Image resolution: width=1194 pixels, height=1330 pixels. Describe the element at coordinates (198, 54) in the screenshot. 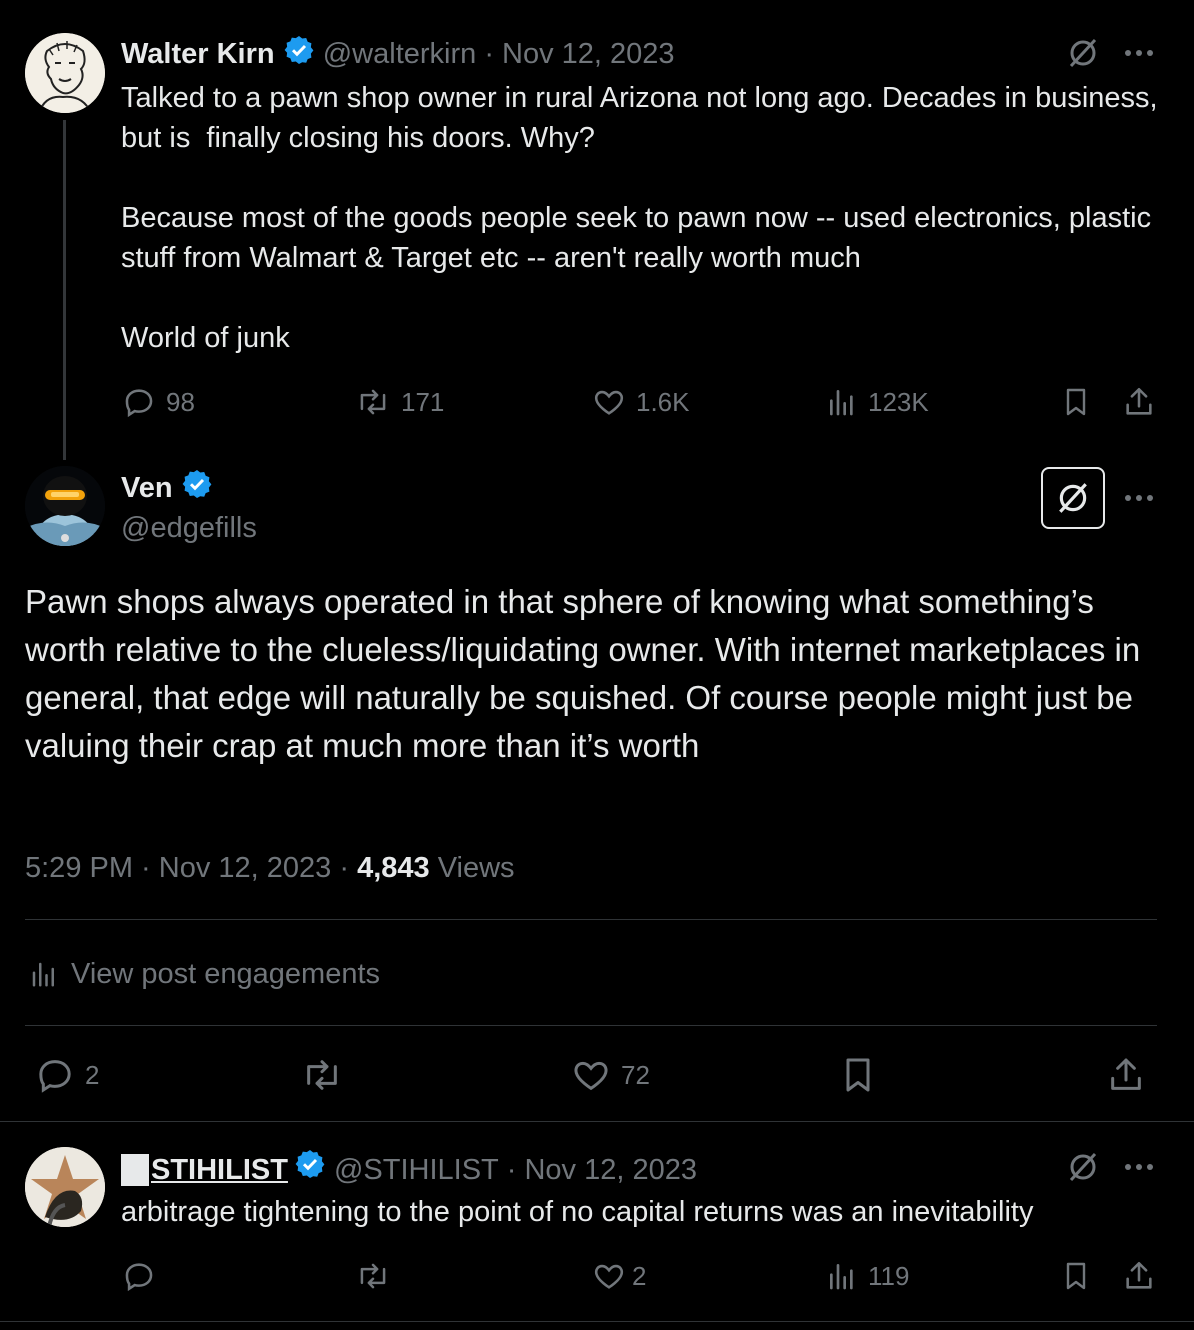

I see `author-name: Walter Kirn` at that location.